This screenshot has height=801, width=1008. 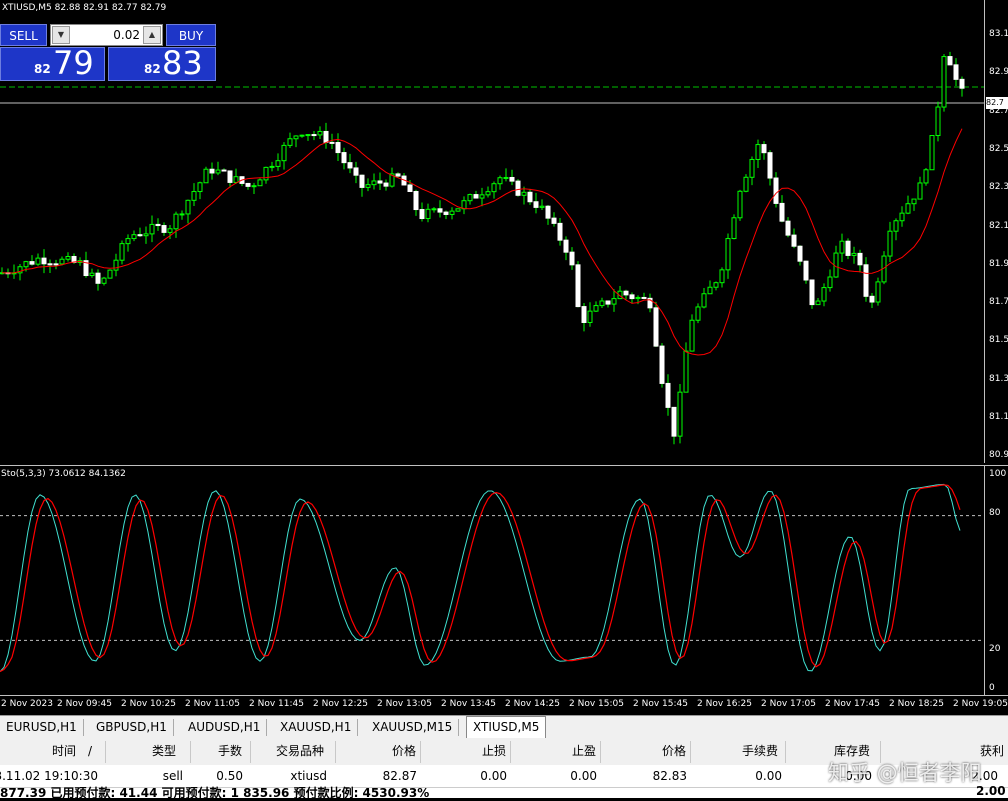 I want to click on table-cell: 82.83, so click(x=669, y=776).